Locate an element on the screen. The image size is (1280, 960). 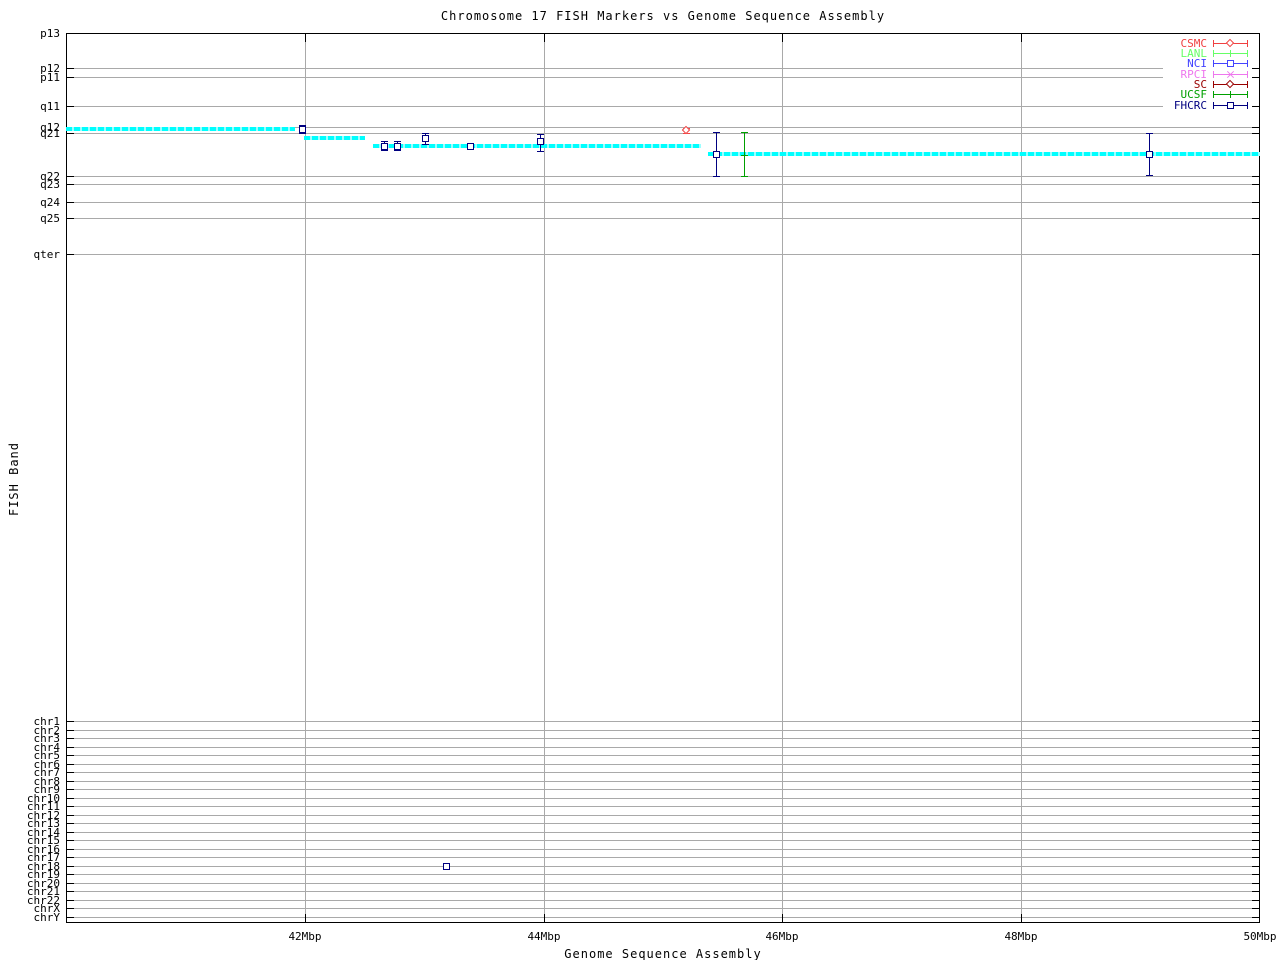
left-tick-q25 is located at coordinates (70, 218).